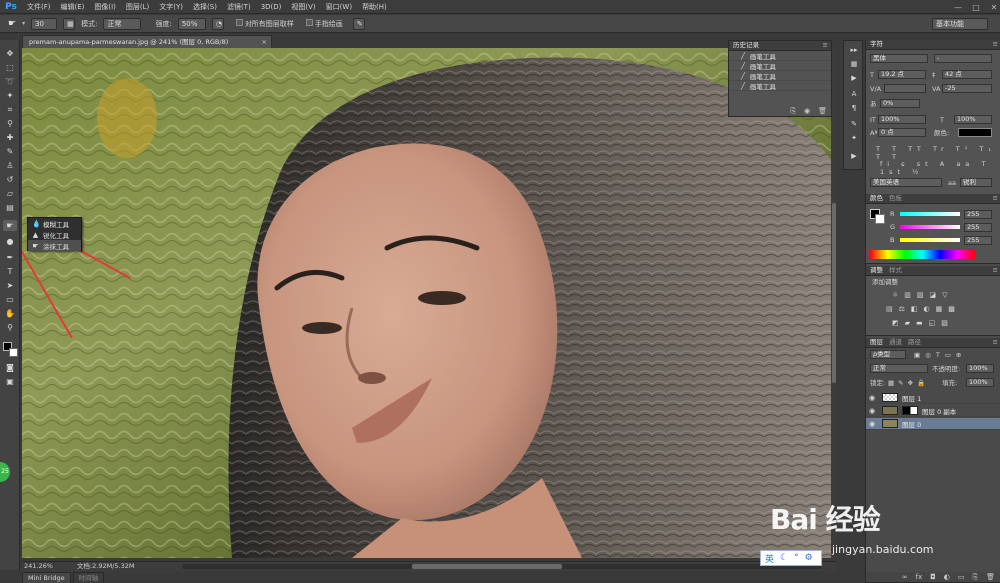 Image resolution: width=1000 pixels, height=583 pixels. Describe the element at coordinates (899, 58) in the screenshot. I see `font-family-select: 黑体` at that location.